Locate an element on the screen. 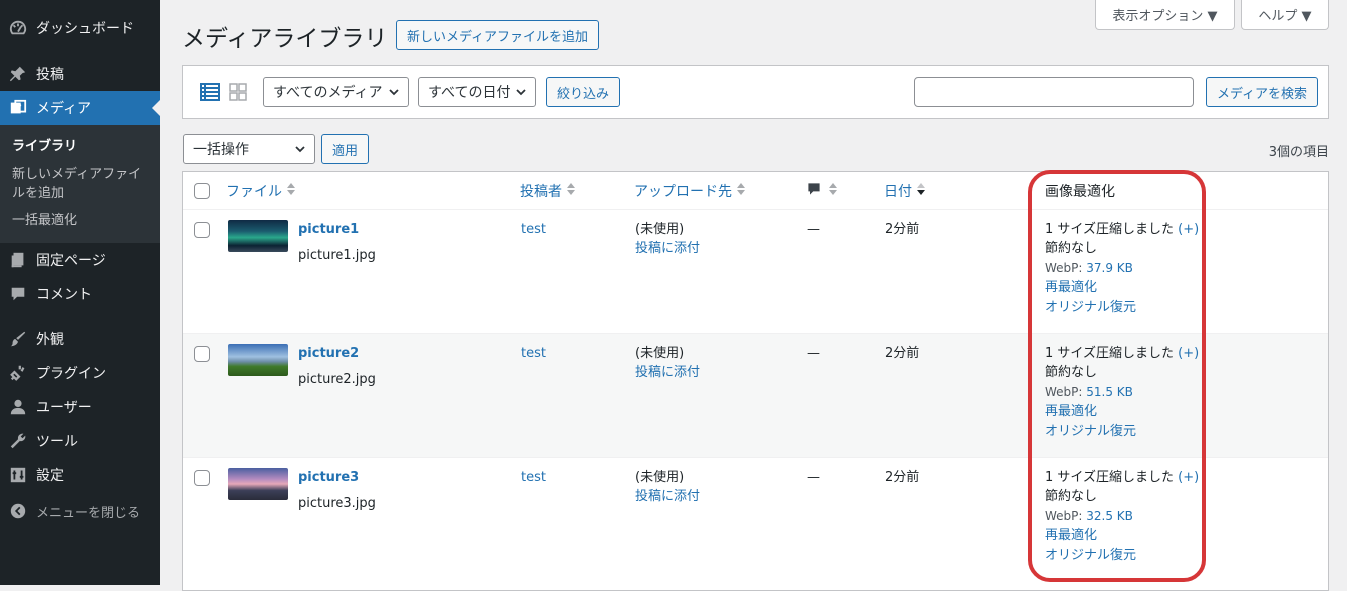 This screenshot has width=1347, height=591. collapse-label: メニューを閉じる is located at coordinates (88, 513).